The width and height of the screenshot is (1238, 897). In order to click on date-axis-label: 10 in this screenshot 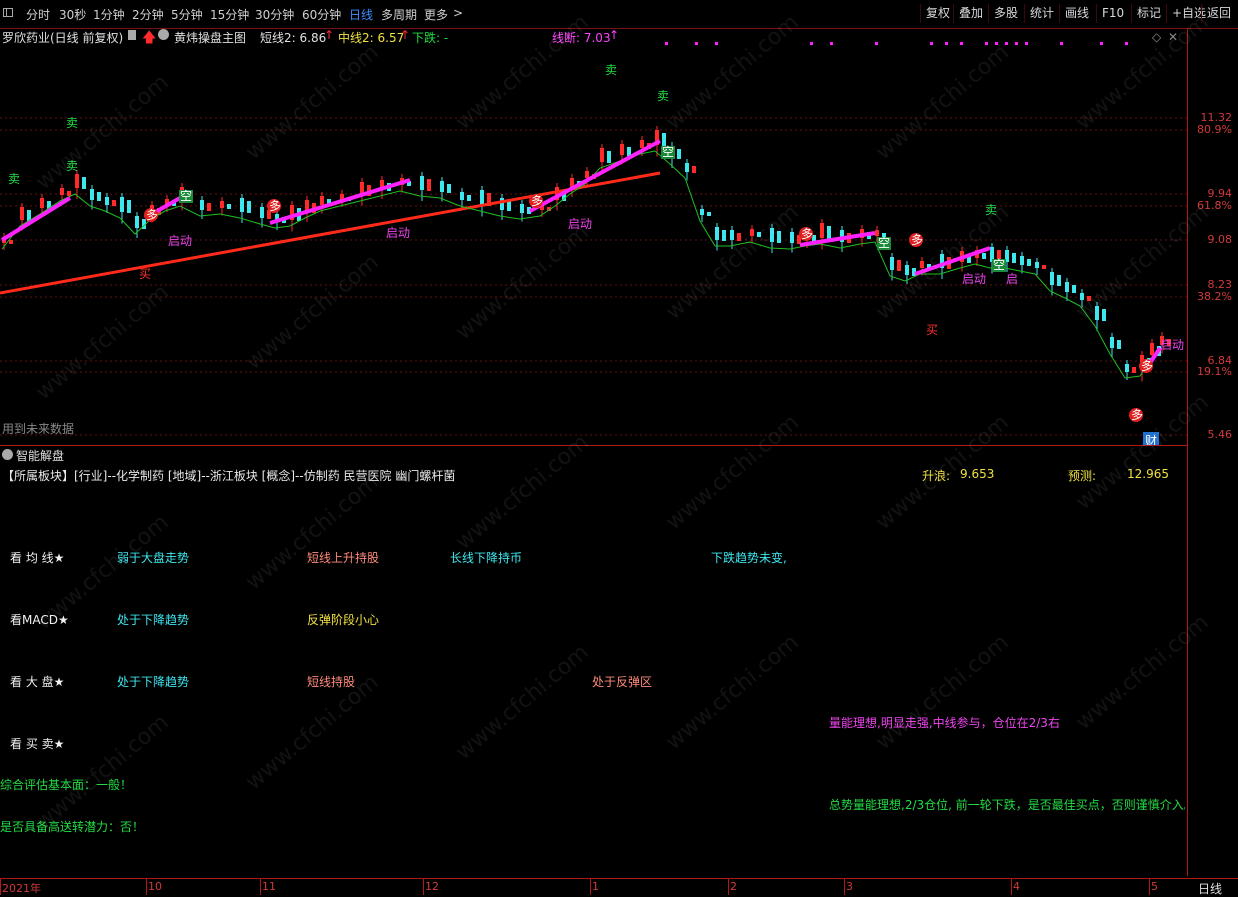, I will do `click(155, 886)`.